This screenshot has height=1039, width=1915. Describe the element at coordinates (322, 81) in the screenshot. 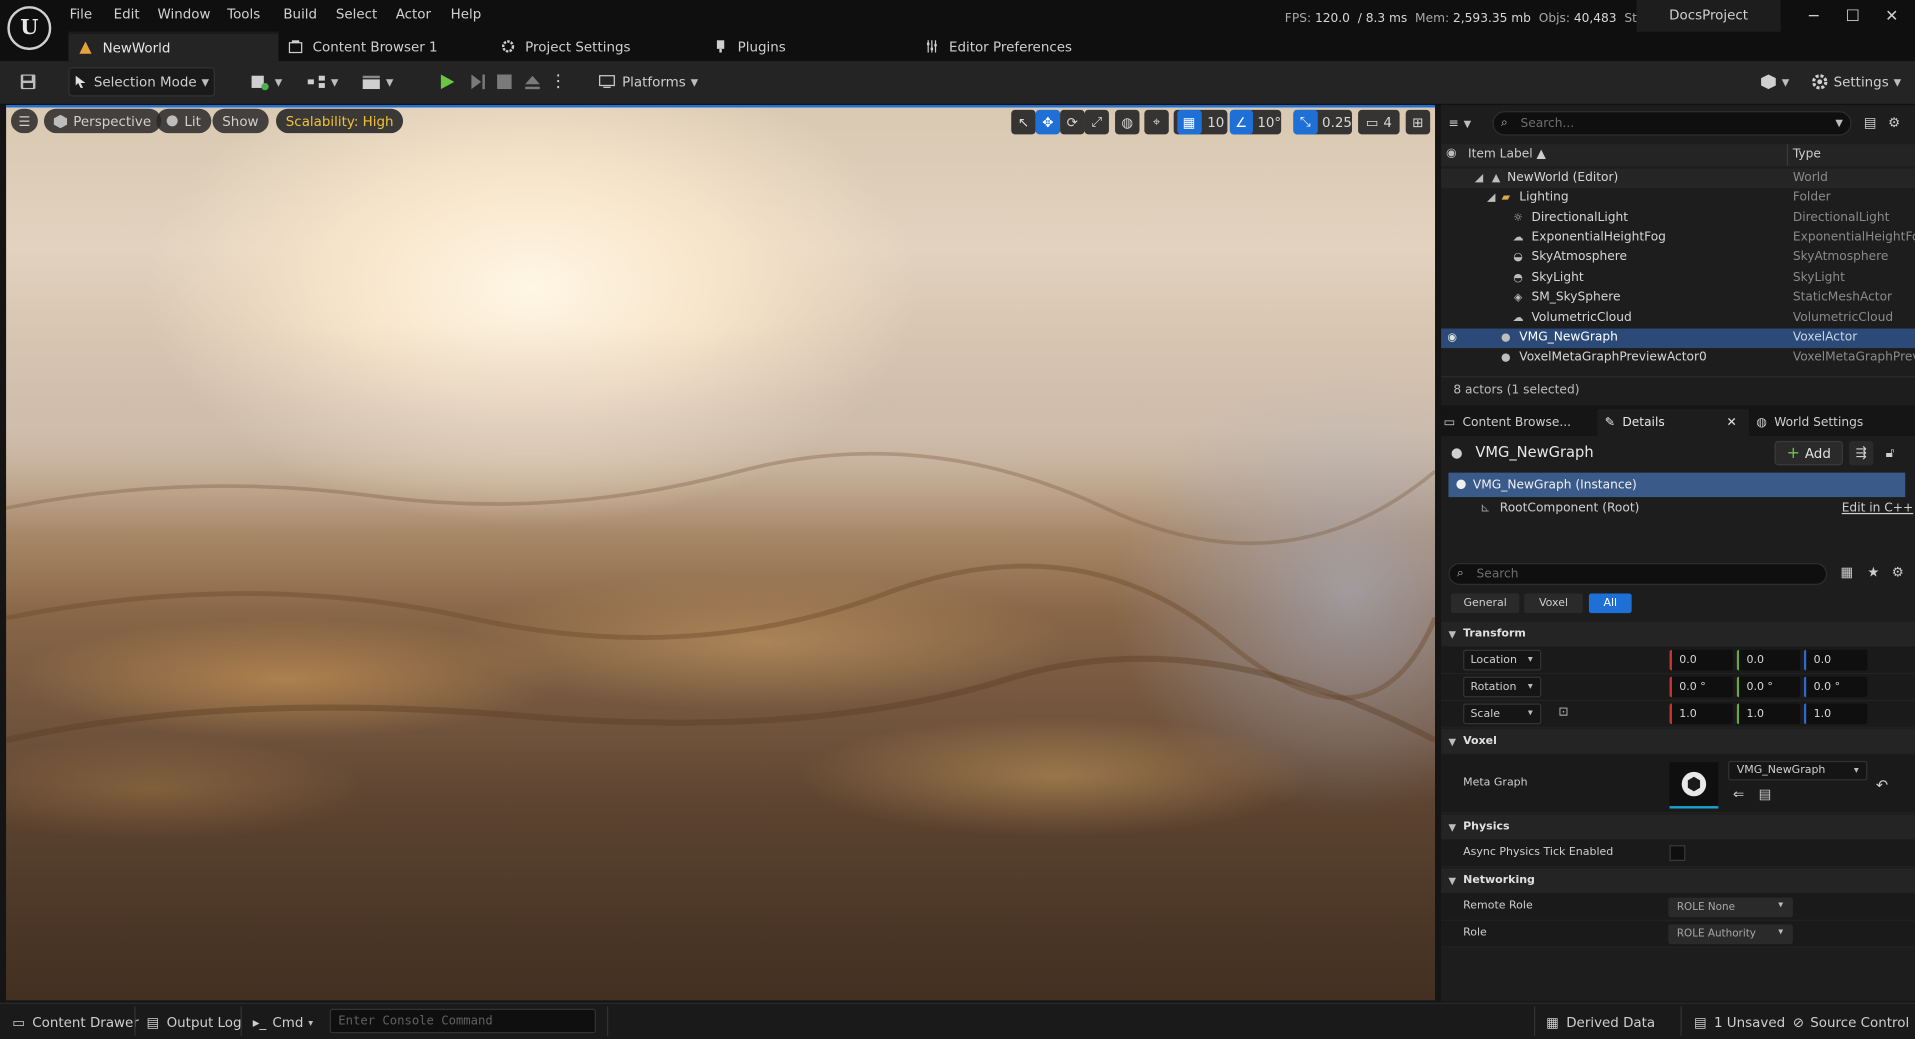

I see `blueprint-dropdown: ▼` at that location.